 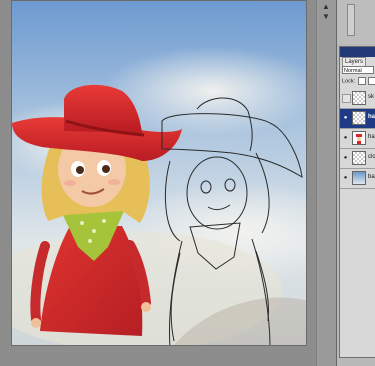 I want to click on layer-row: ● ba, so click(x=357, y=179).